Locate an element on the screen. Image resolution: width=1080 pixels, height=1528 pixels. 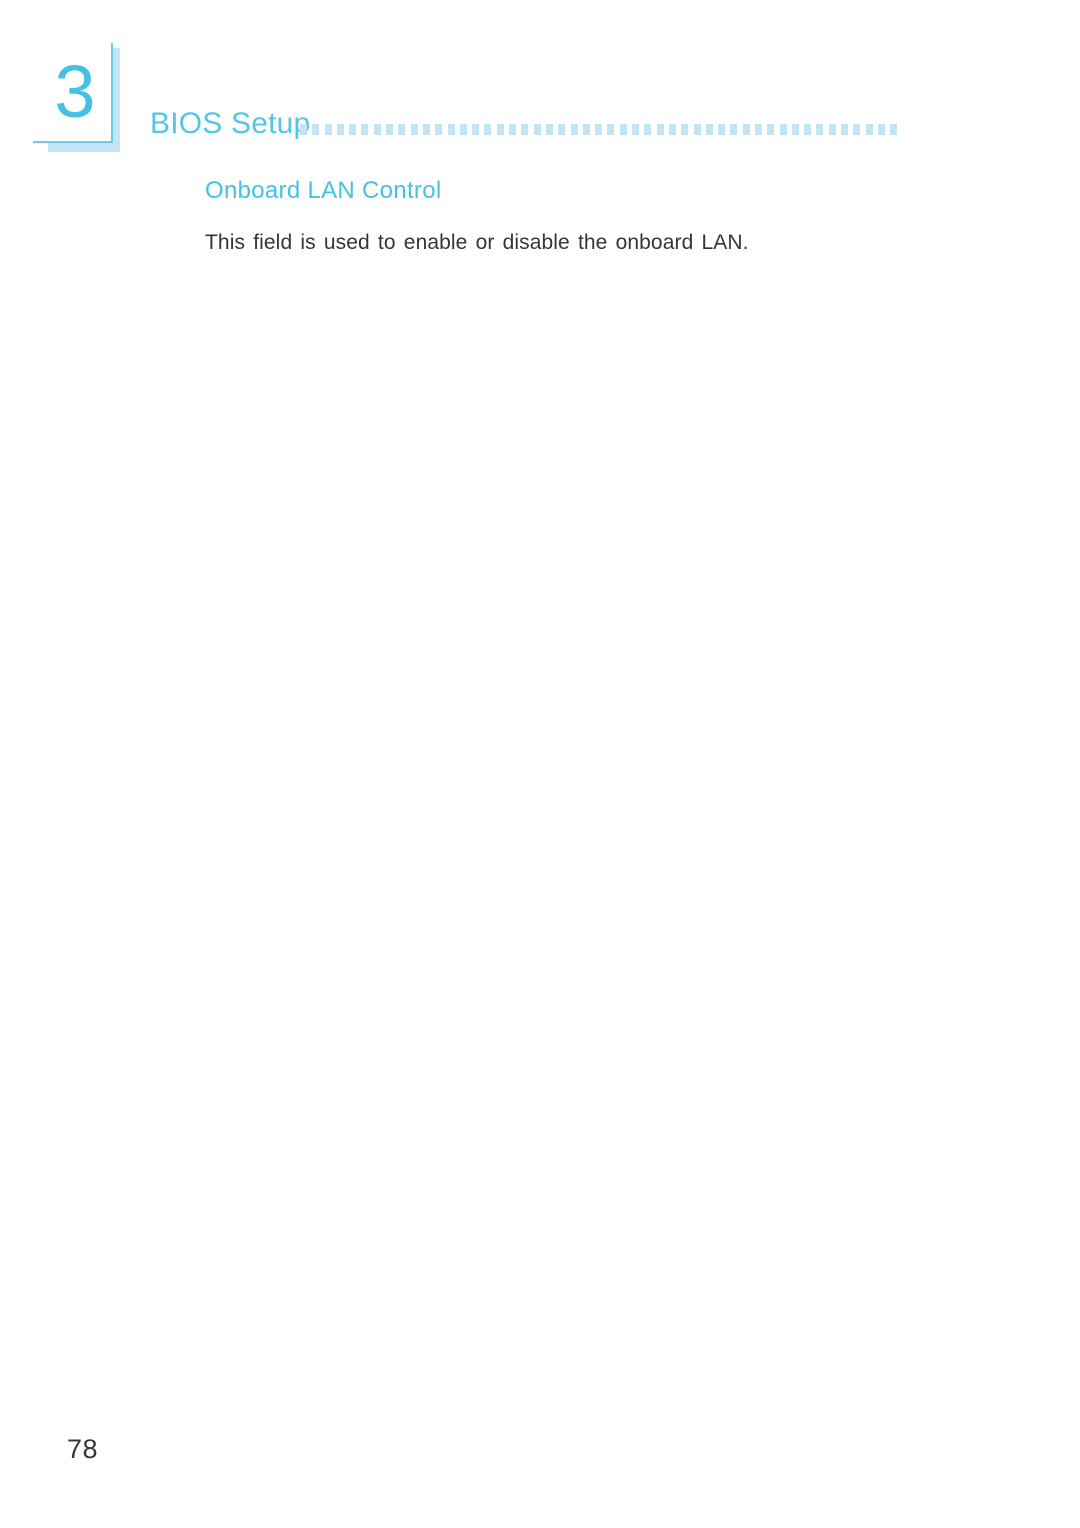
page-footer: 78 is located at coordinates (540, 1473).